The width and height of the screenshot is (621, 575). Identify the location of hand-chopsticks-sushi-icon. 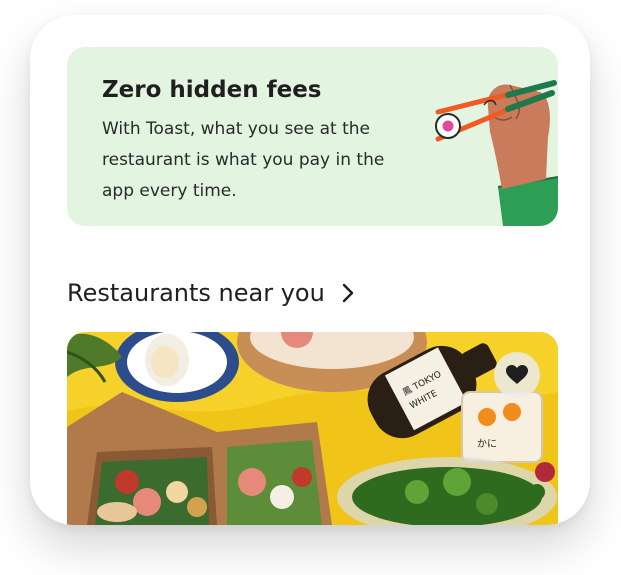
(496, 153).